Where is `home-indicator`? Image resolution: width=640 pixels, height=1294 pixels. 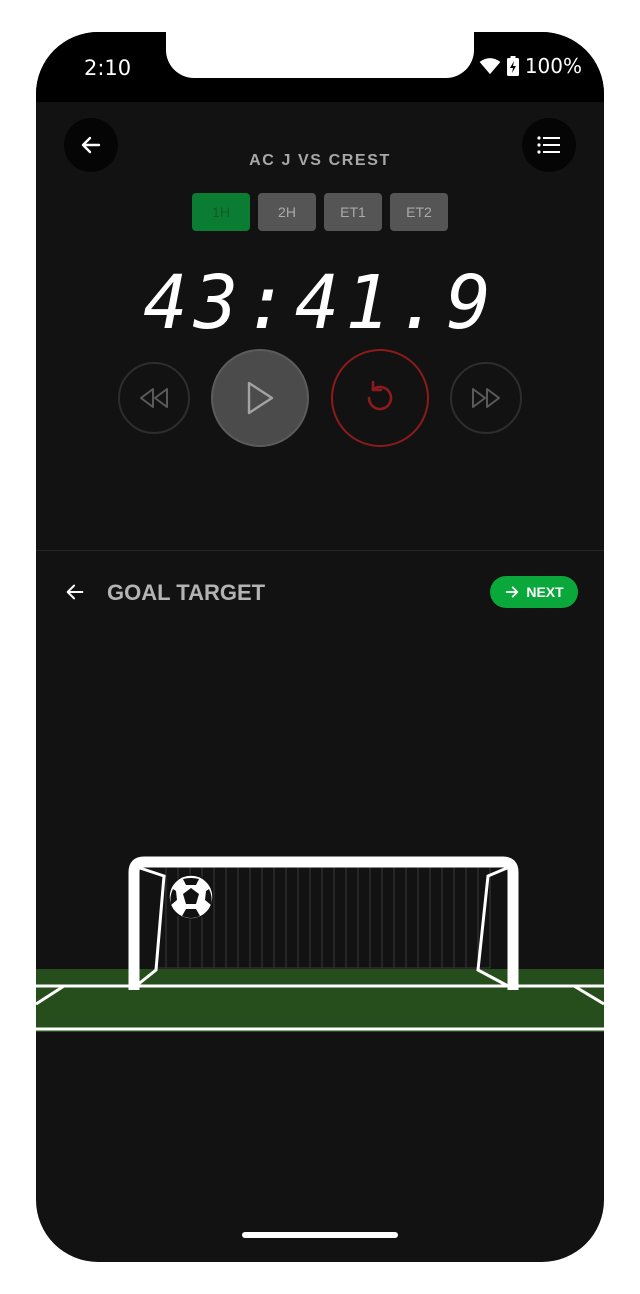
home-indicator is located at coordinates (320, 1235).